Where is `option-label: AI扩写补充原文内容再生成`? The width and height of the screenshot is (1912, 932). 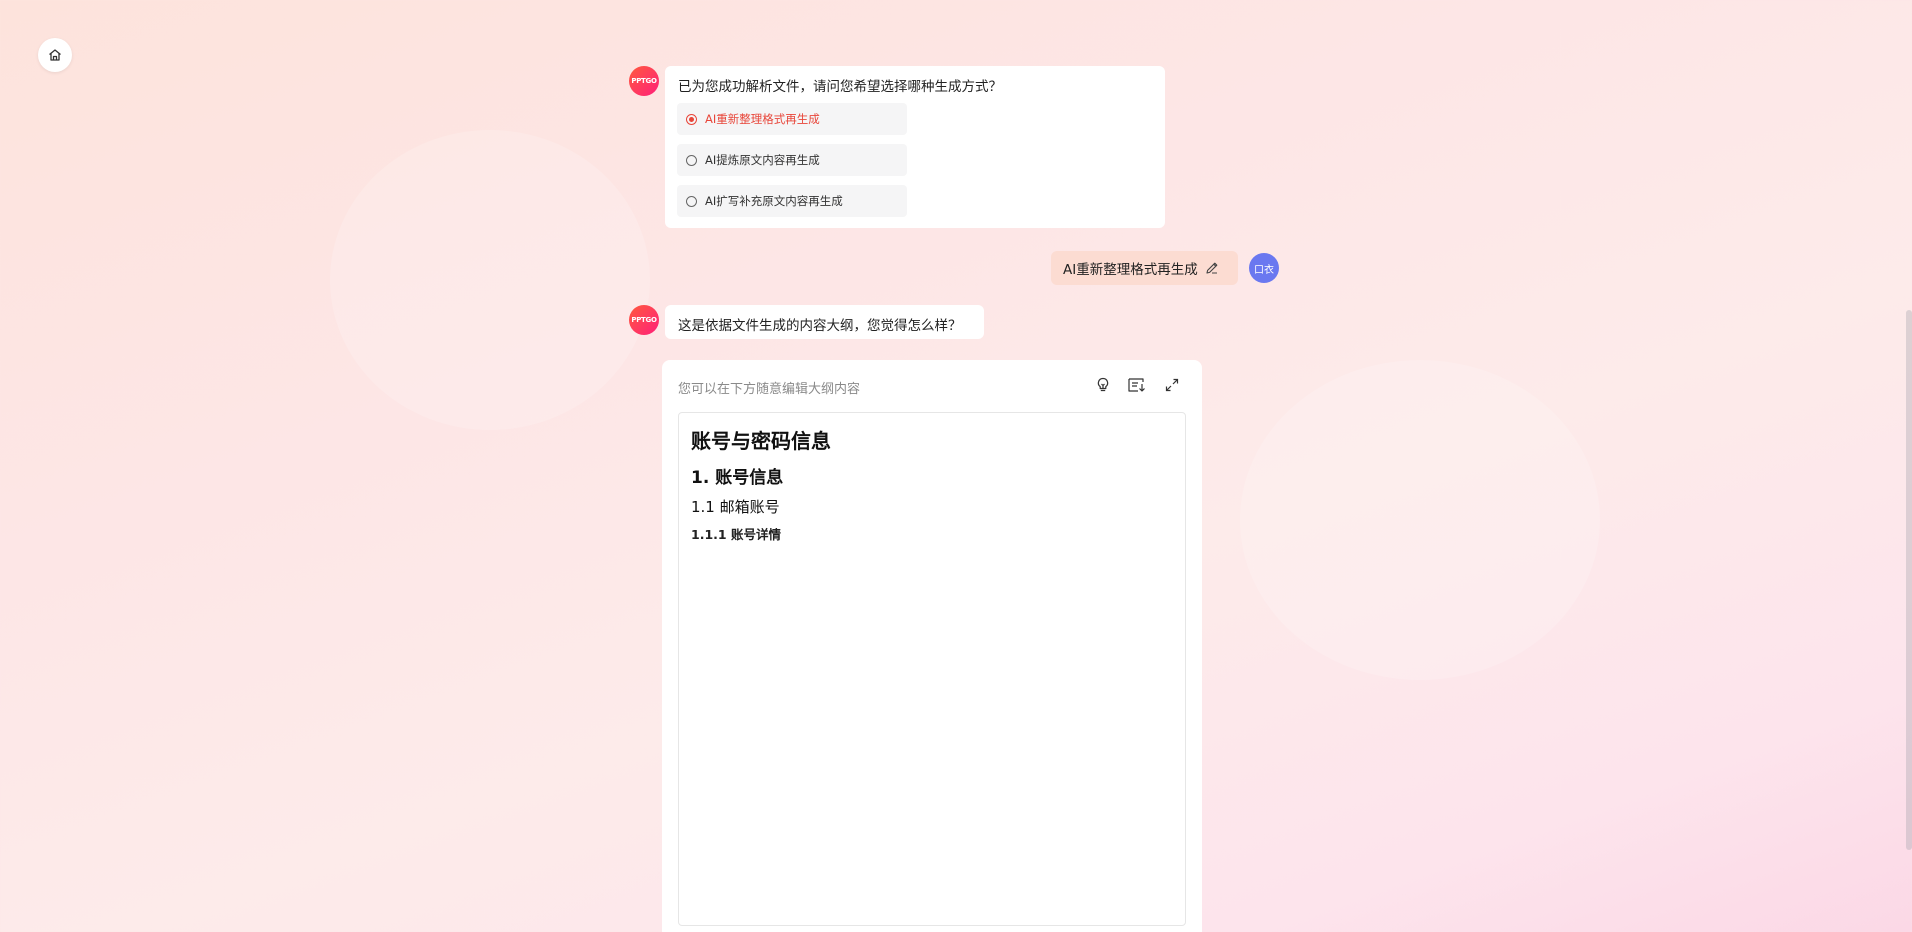
option-label: AI扩写补充原文内容再生成 is located at coordinates (774, 201).